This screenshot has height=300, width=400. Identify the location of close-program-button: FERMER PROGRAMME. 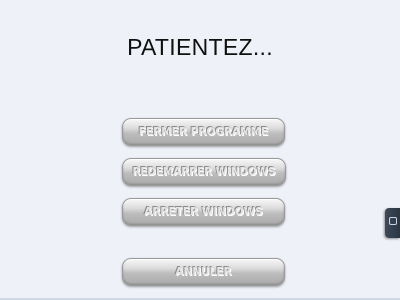
(203, 132).